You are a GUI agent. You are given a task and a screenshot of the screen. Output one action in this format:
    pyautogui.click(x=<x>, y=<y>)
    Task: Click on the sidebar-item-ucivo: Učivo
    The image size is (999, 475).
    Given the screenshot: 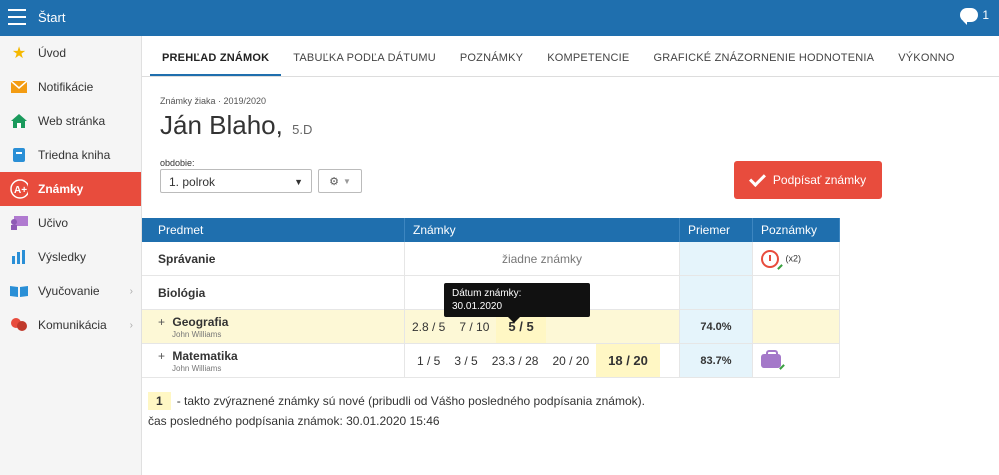 What is the action you would take?
    pyautogui.click(x=70, y=223)
    